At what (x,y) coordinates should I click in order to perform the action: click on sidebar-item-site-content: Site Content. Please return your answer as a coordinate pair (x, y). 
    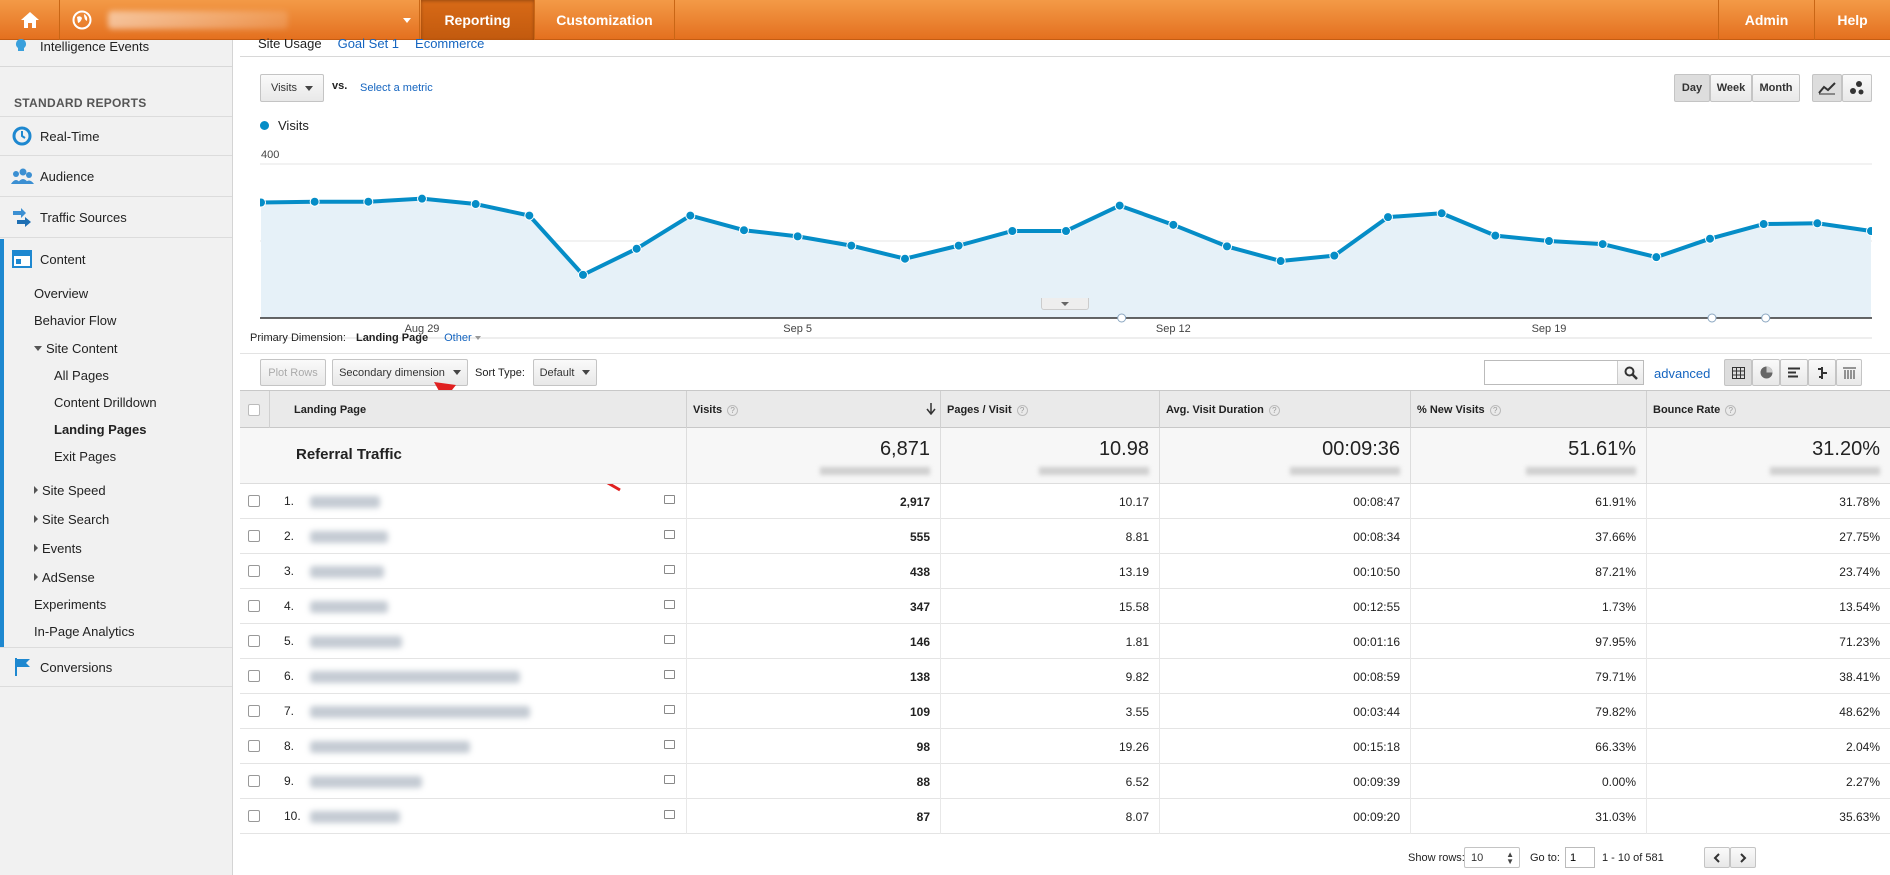
    Looking at the image, I should click on (116, 348).